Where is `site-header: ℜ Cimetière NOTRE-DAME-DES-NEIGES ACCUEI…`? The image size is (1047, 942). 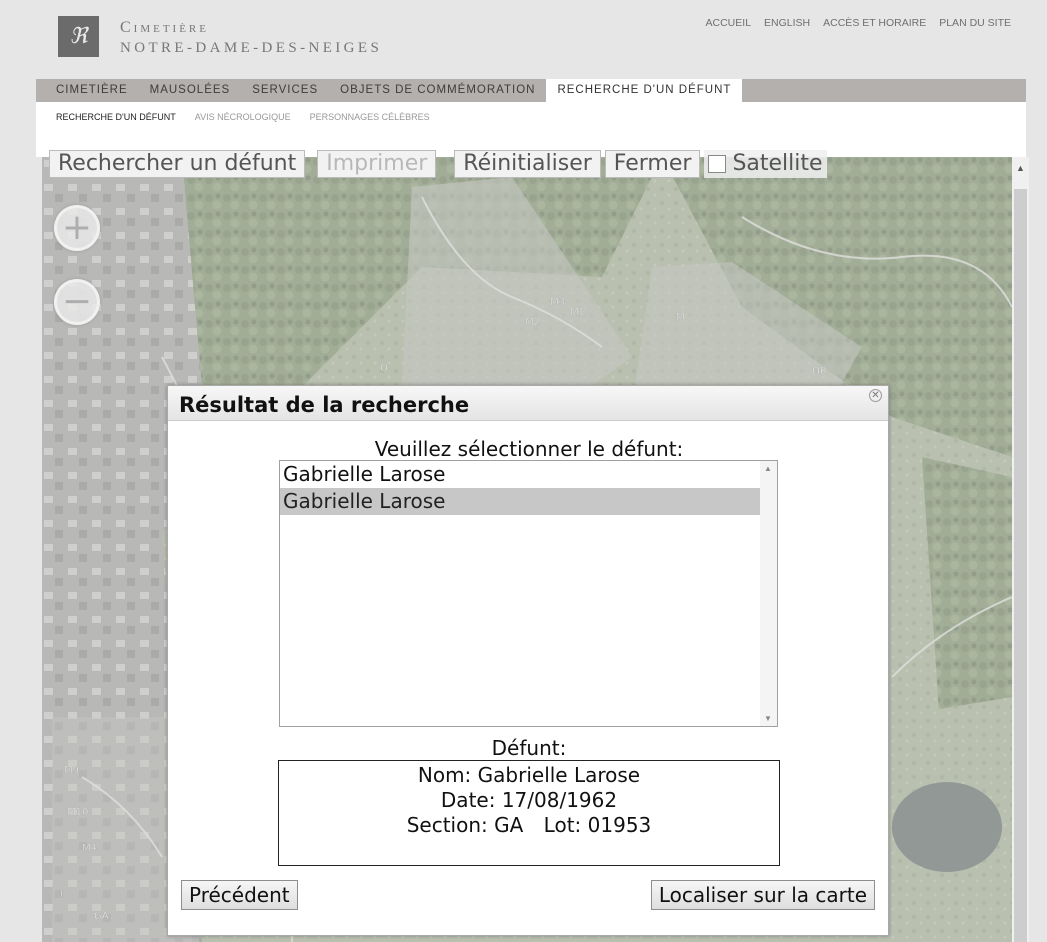 site-header: ℜ Cimetière NOTRE-DAME-DES-NEIGES ACCUEI… is located at coordinates (523, 39).